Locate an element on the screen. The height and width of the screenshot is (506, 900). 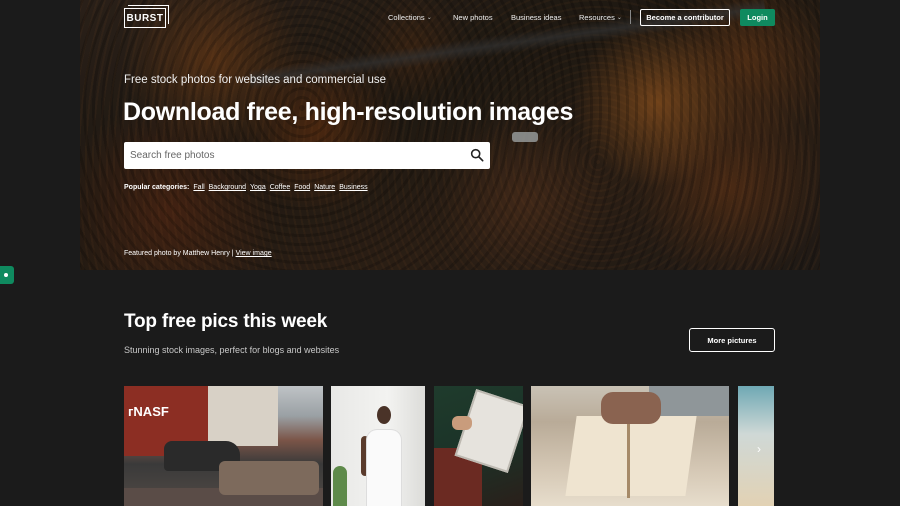
search-bar is located at coordinates (307, 155).